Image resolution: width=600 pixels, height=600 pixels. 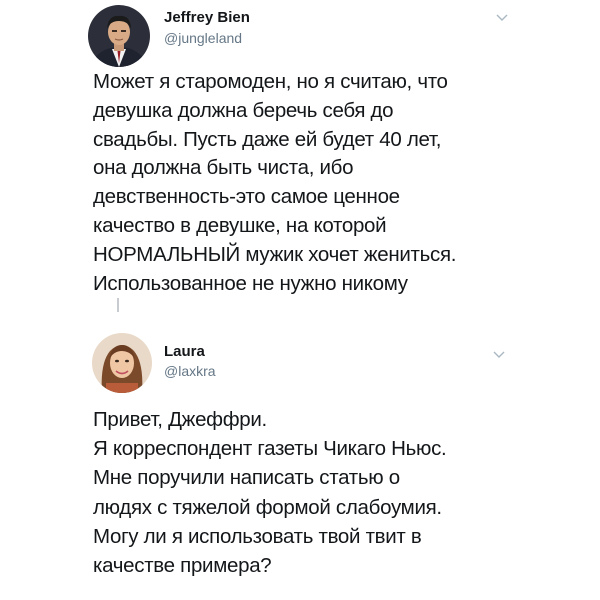 I want to click on laura-avatar, so click(x=122, y=363).